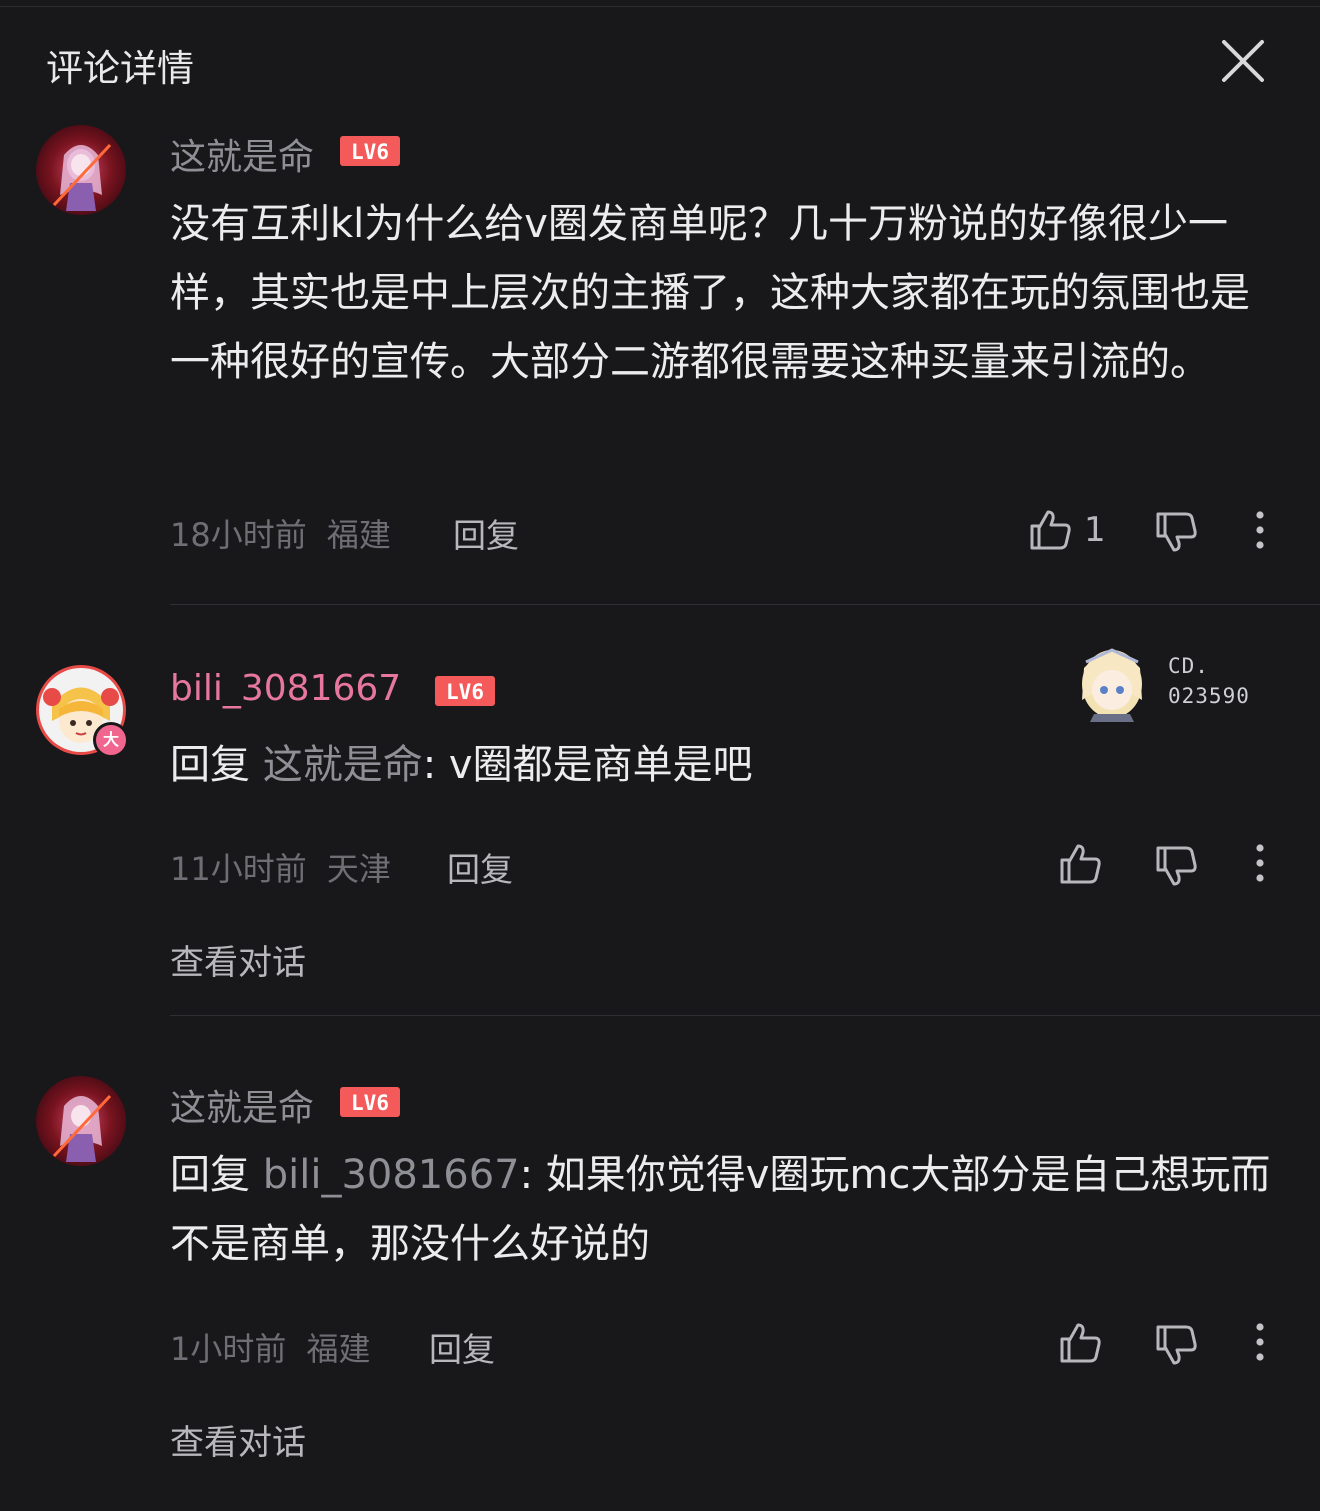  I want to click on reply-body: : v圈都是商单是吧, so click(587, 765).